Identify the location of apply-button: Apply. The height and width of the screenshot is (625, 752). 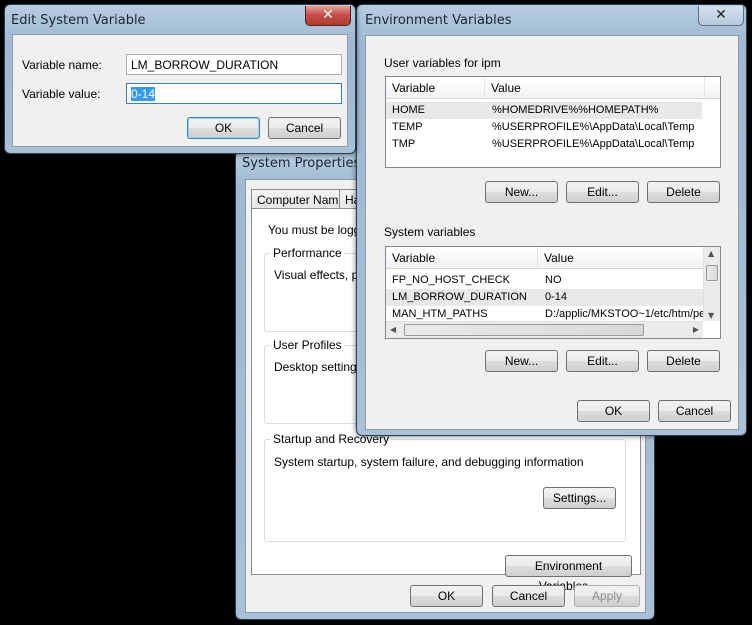
(607, 596).